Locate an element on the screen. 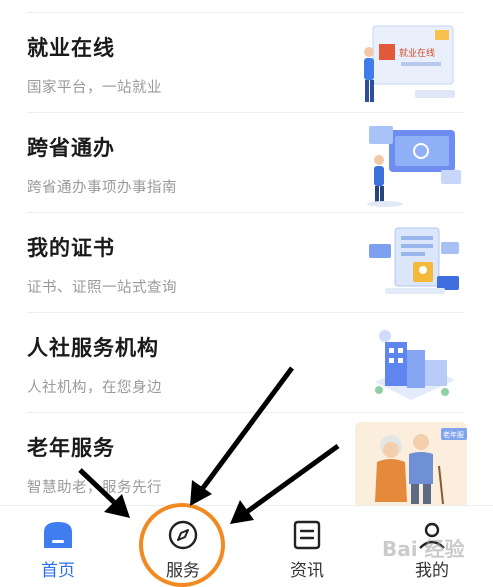 The image size is (493, 587). illus-label: 老年服 is located at coordinates (453, 434).